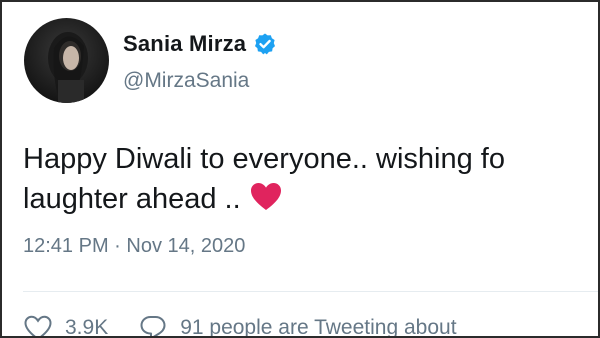  I want to click on tweet-text-line-2: laughter ahead .., so click(264, 199).